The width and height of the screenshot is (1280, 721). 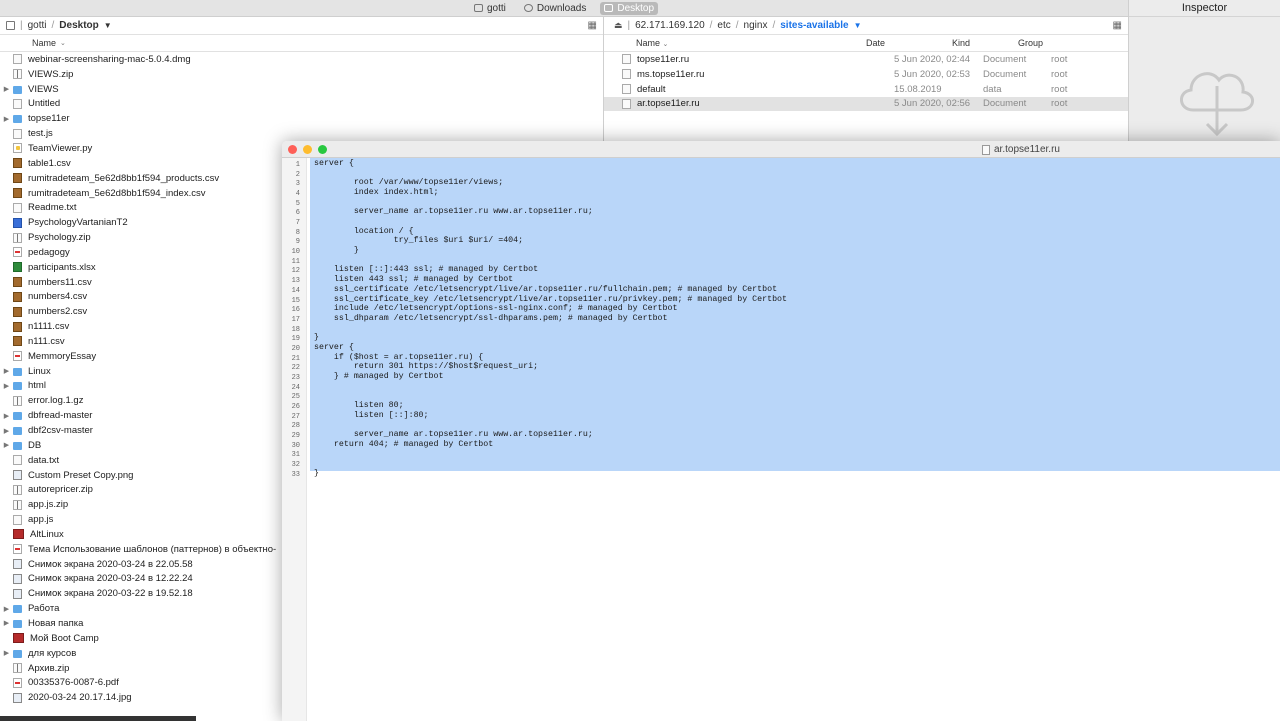 What do you see at coordinates (297, 194) in the screenshot?
I see `line-number: 4` at bounding box center [297, 194].